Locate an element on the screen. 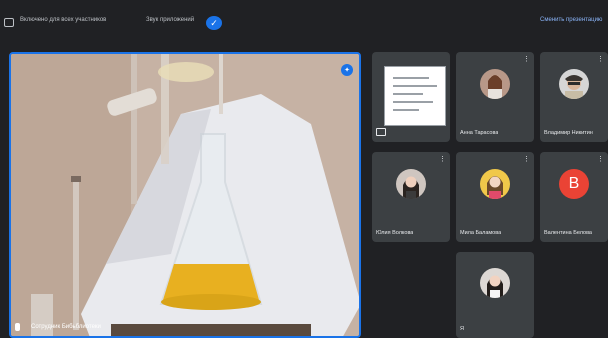  avatar: В is located at coordinates (574, 184).